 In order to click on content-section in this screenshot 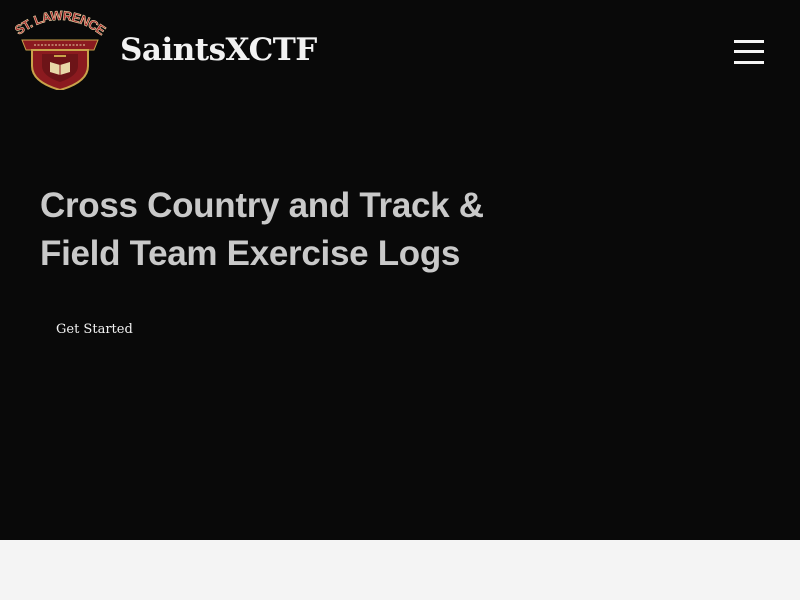, I will do `click(400, 570)`.